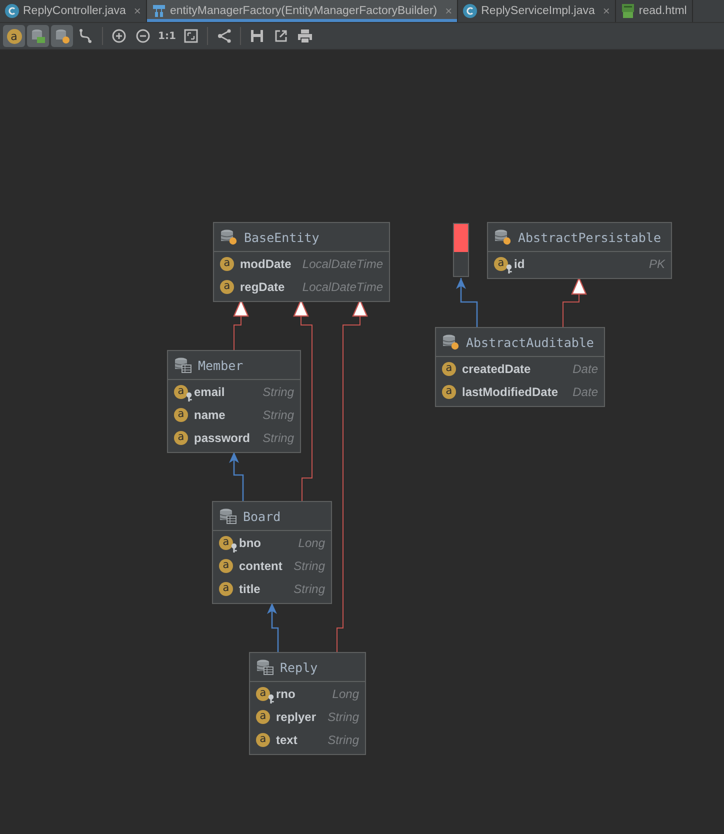 Image resolution: width=724 pixels, height=834 pixels. I want to click on editor-tab: read.html, so click(654, 11).